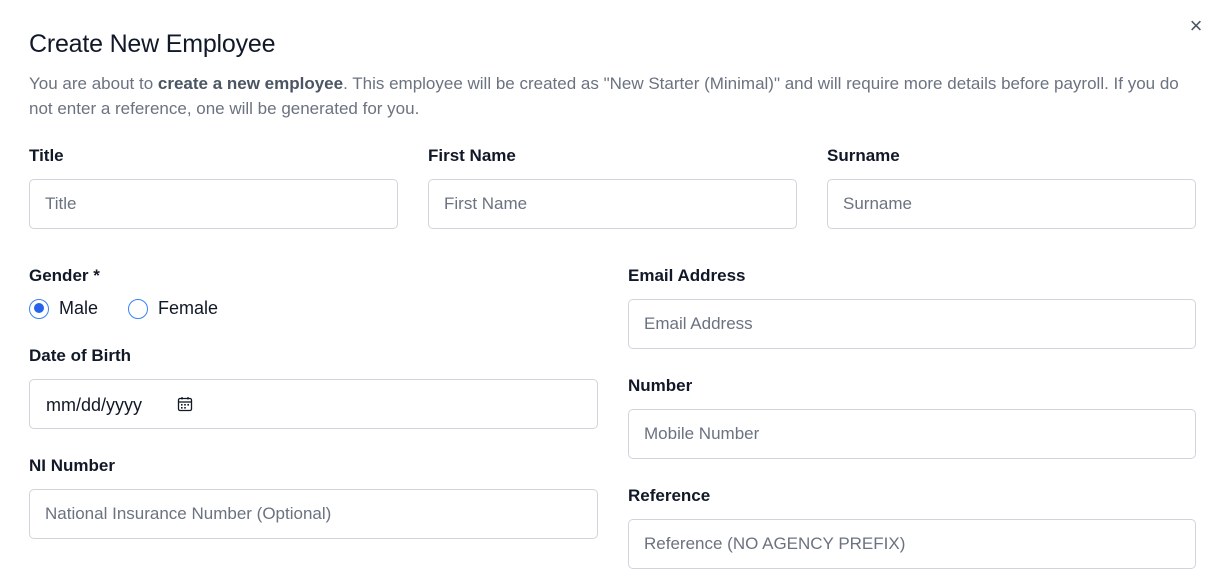  Describe the element at coordinates (39, 308) in the screenshot. I see `radio-selected-icon` at that location.